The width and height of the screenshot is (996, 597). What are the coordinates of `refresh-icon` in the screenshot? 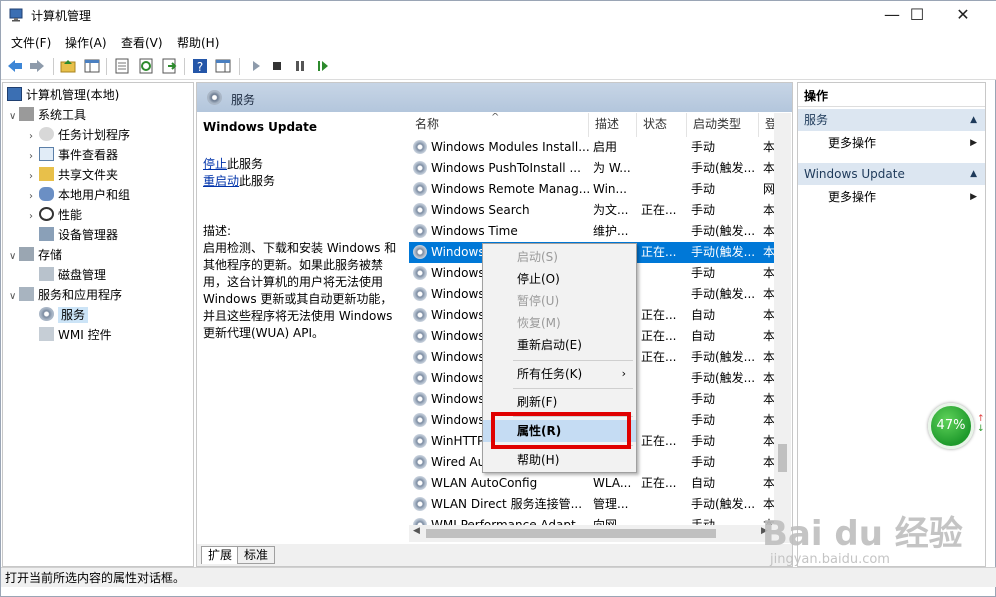 It's located at (146, 66).